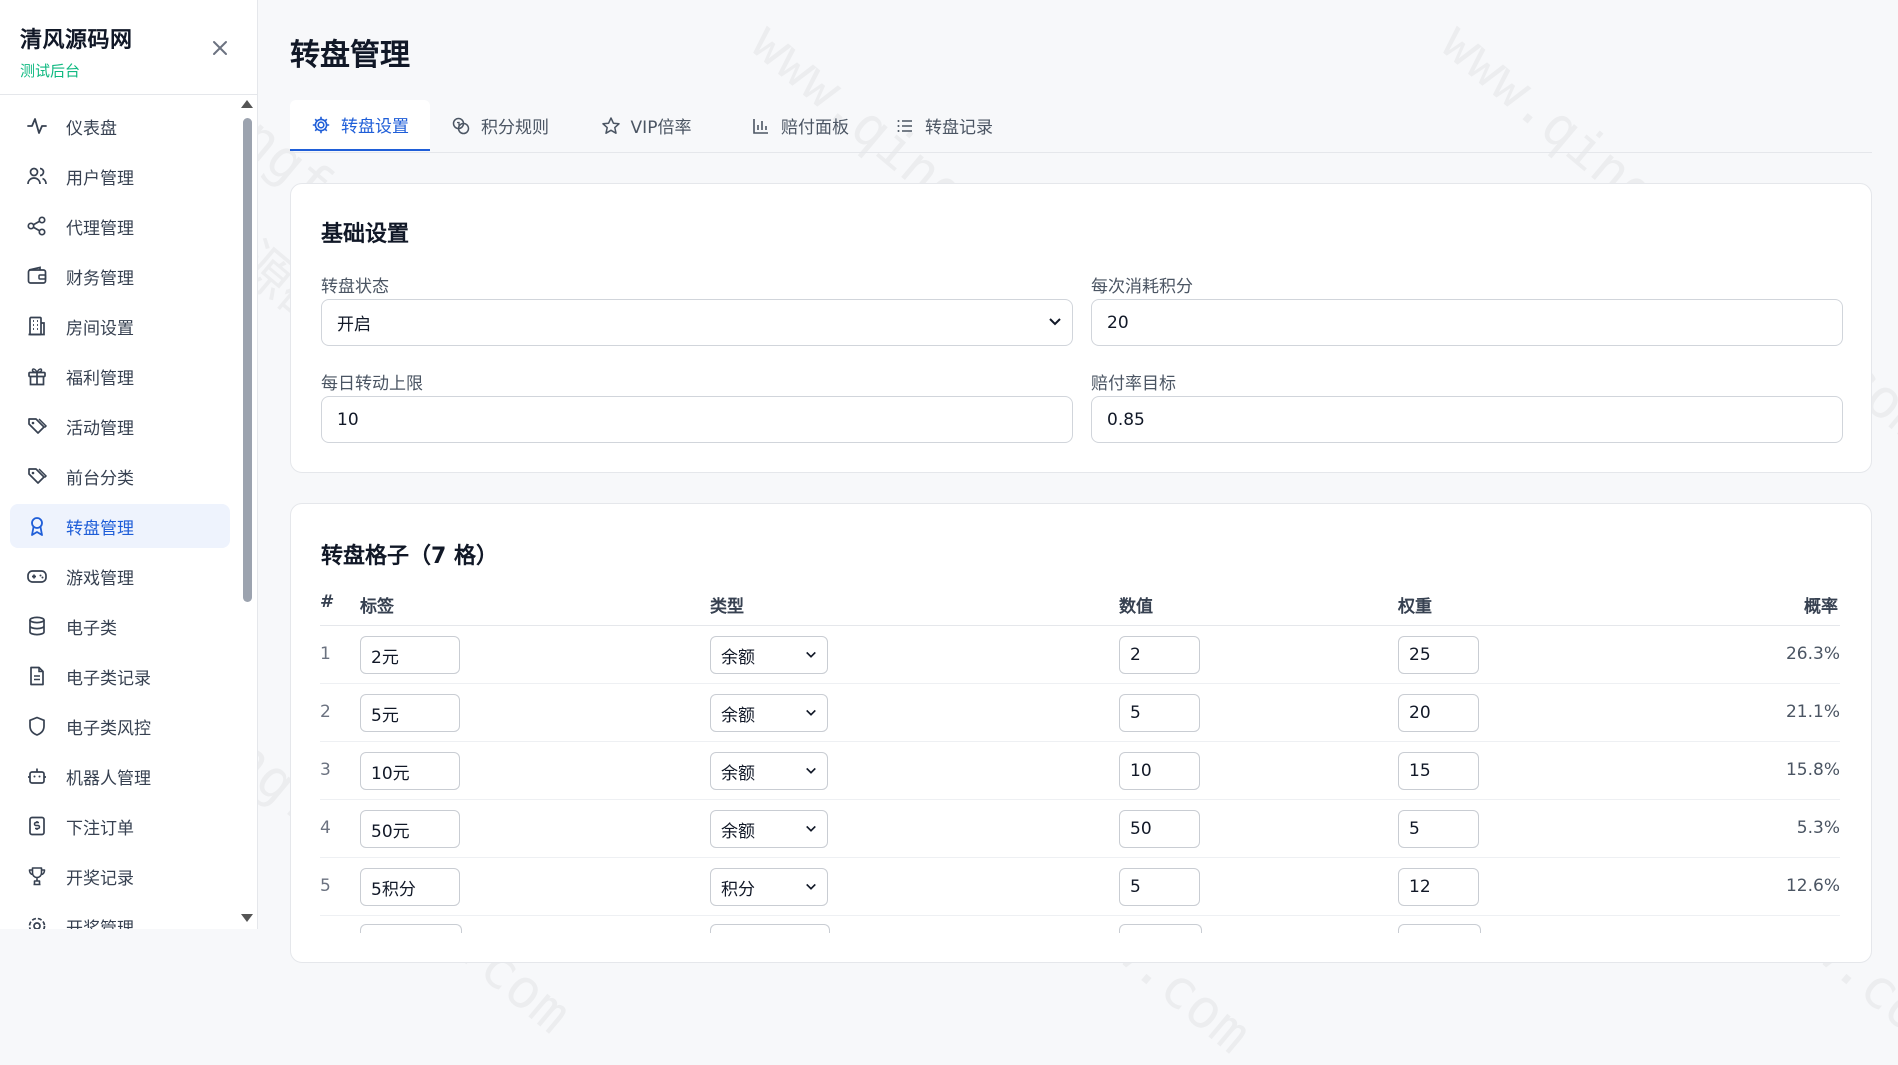 This screenshot has height=1065, width=1898. What do you see at coordinates (37, 226) in the screenshot?
I see `share-icon` at bounding box center [37, 226].